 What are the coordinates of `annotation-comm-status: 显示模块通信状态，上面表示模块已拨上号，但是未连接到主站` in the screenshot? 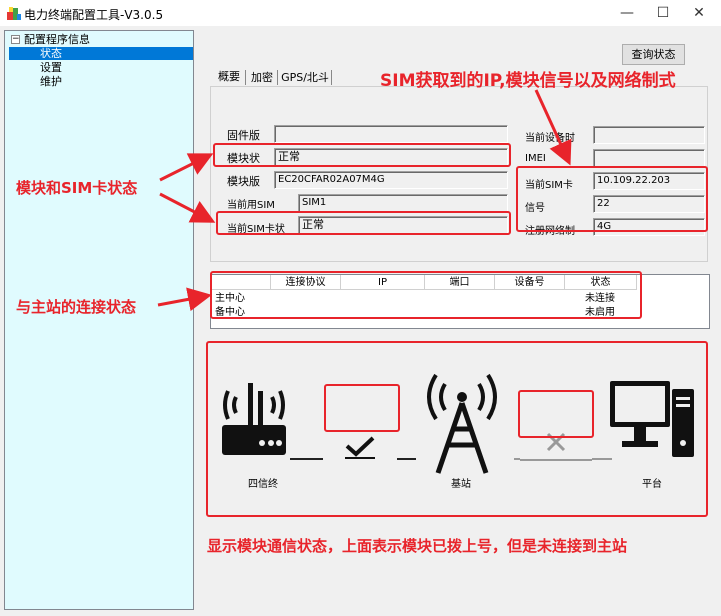 It's located at (417, 546).